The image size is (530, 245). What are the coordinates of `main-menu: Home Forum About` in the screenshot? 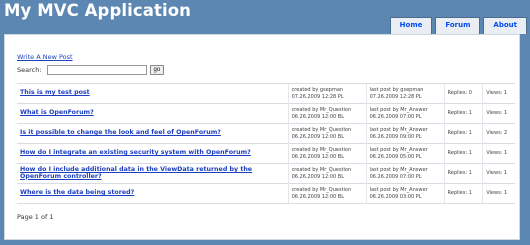 It's located at (458, 25).